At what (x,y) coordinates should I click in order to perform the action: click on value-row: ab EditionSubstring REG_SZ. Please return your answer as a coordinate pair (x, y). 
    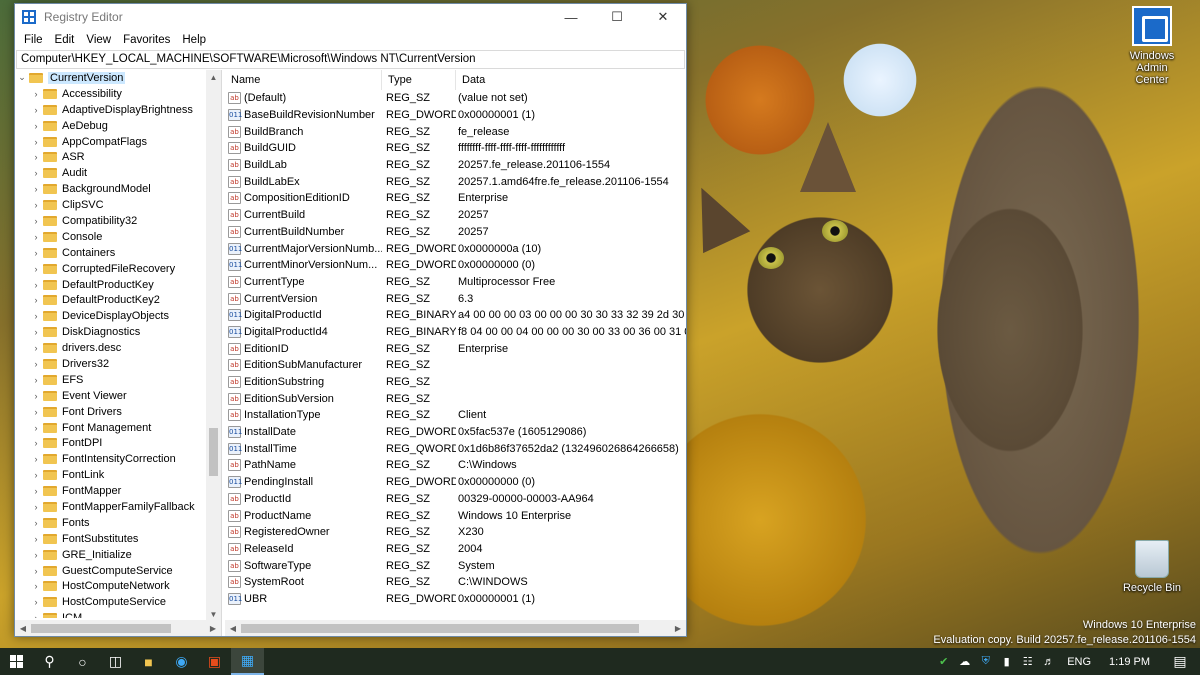
    Looking at the image, I should click on (455, 382).